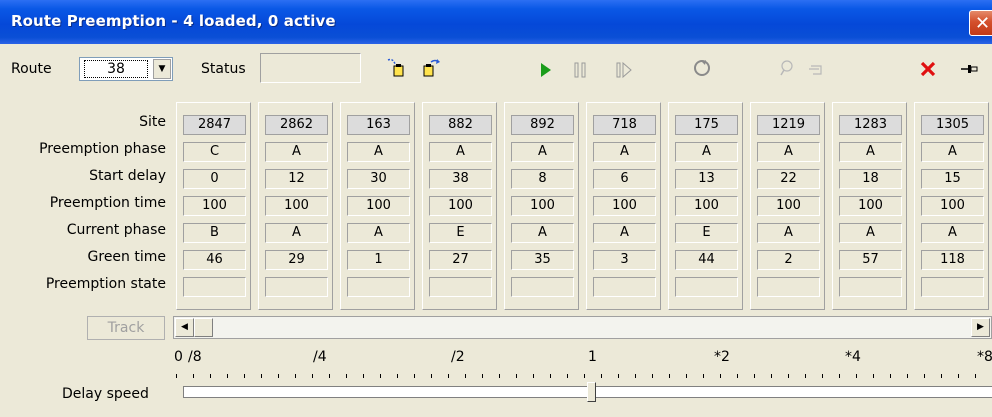 This screenshot has width=992, height=417. I want to click on site-column: 1305 A 15 100 A 118, so click(951, 206).